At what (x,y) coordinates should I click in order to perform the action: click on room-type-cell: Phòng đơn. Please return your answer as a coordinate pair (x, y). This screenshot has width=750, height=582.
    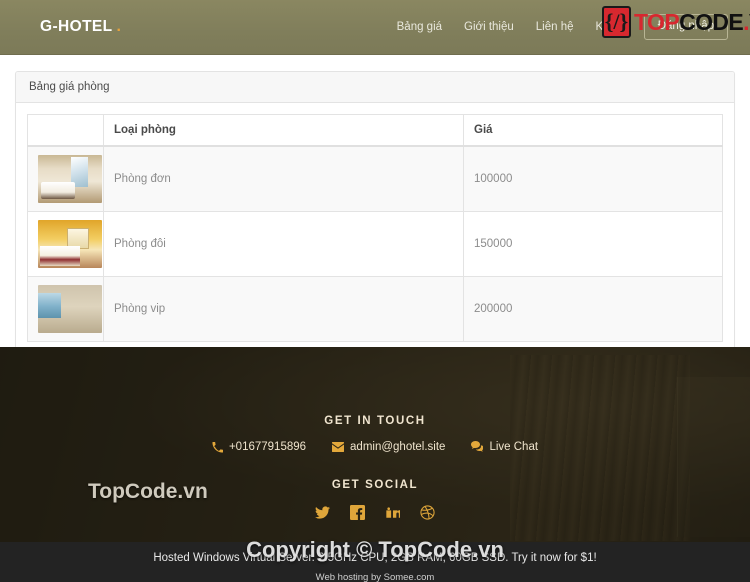
    Looking at the image, I should click on (283, 178).